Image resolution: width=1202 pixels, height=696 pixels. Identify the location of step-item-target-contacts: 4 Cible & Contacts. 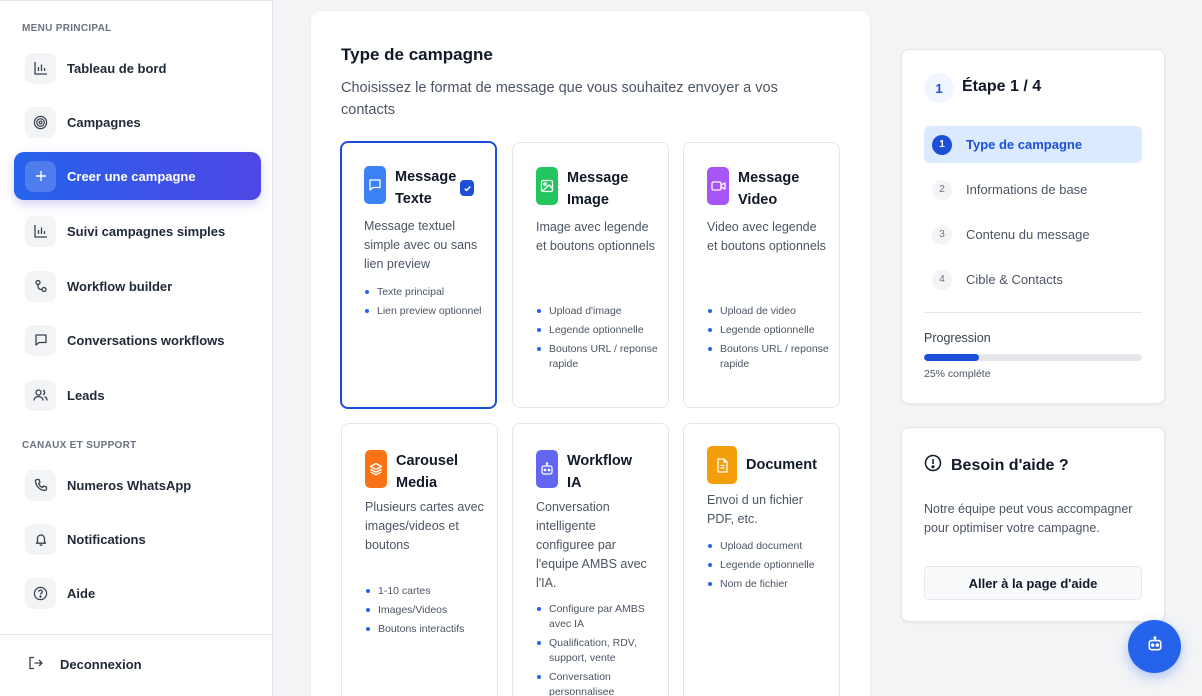
(1033, 279).